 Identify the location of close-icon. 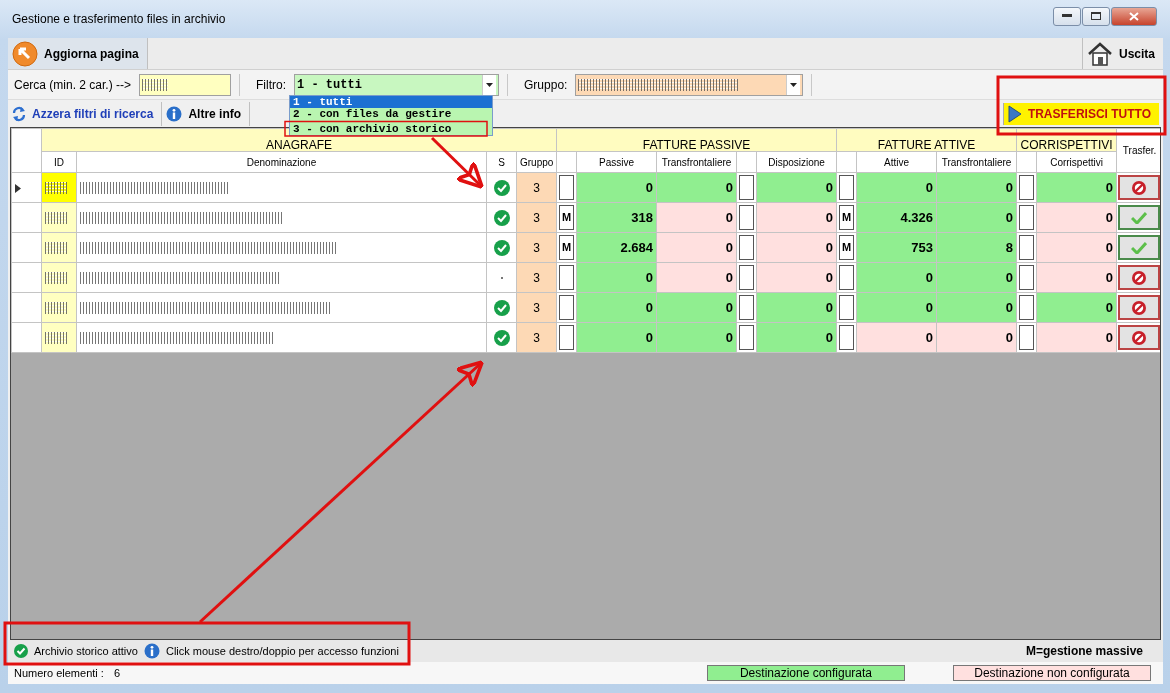
(1134, 16).